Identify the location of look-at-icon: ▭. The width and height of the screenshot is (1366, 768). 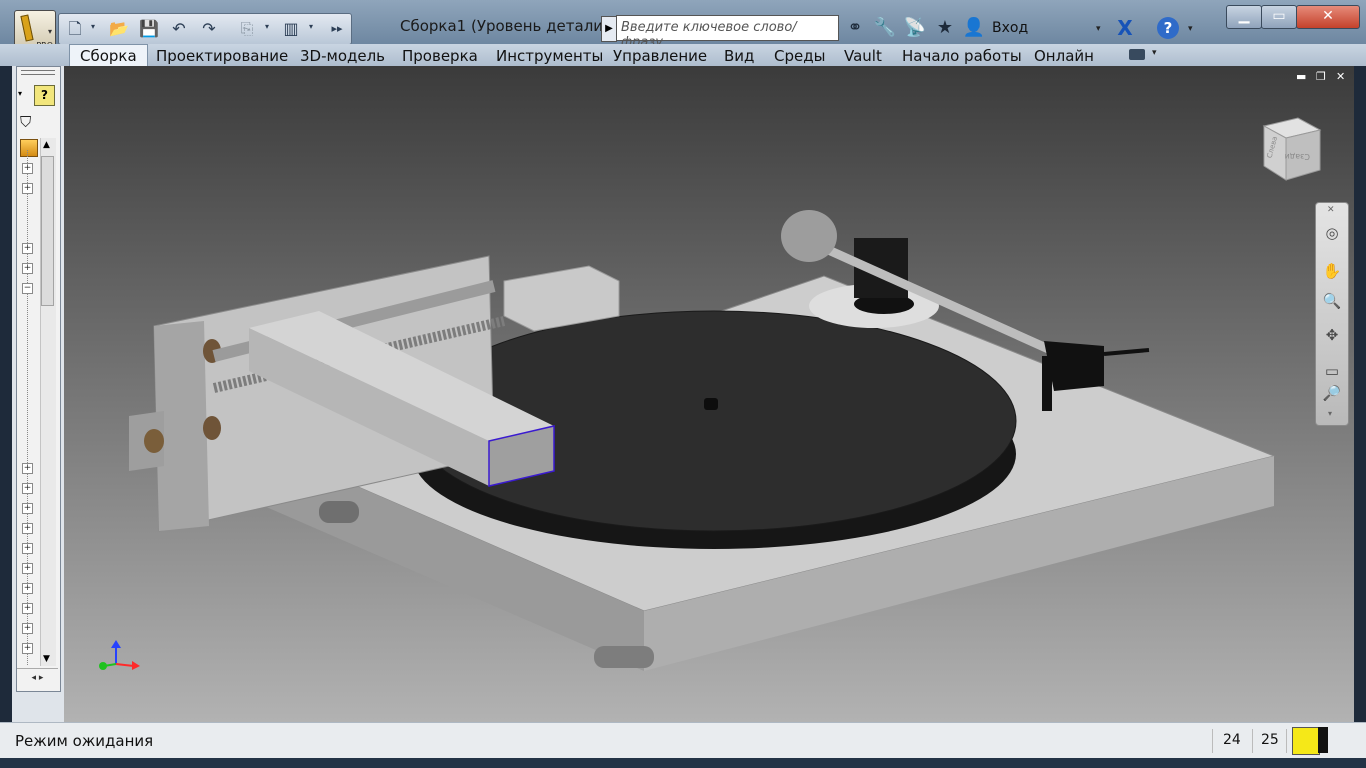
(1332, 371).